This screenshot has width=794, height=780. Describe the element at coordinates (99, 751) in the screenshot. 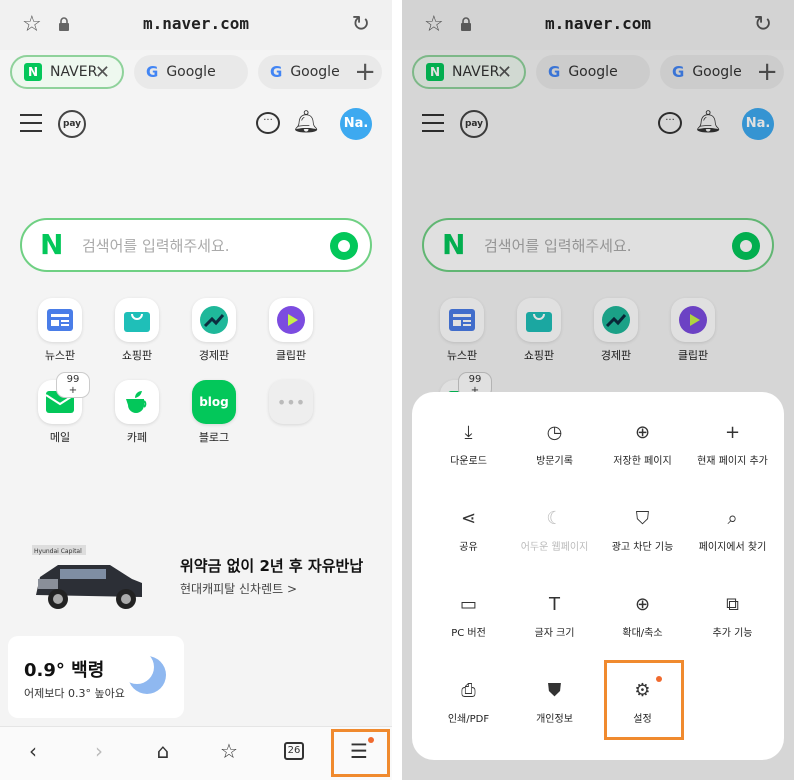

I see `forward-icon: ›` at that location.